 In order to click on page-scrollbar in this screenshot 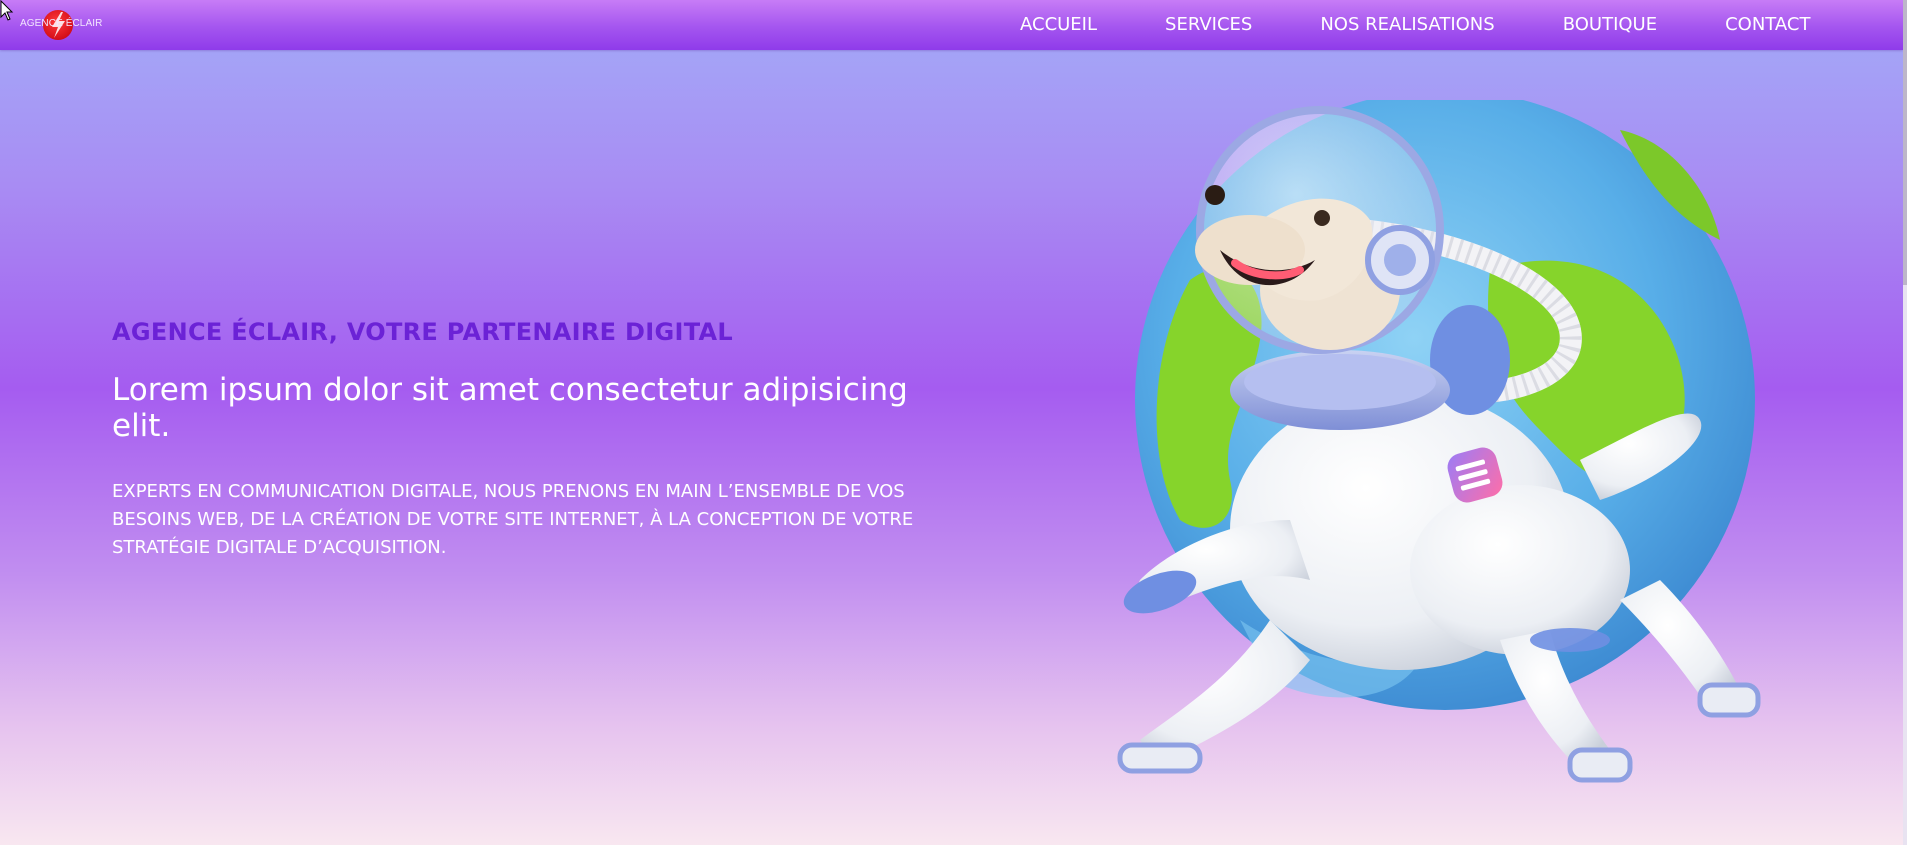, I will do `click(1905, 422)`.